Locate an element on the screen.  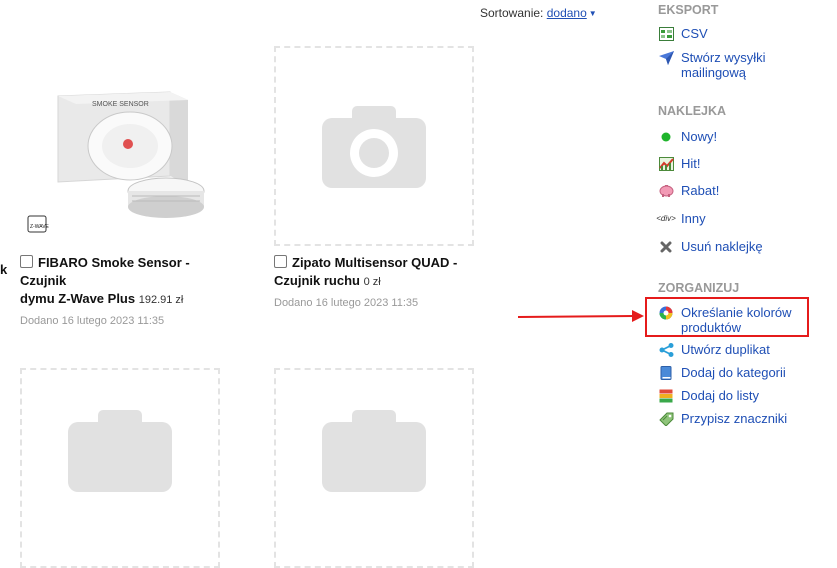
product-price: 192.91 zł is located at coordinates (161, 300).